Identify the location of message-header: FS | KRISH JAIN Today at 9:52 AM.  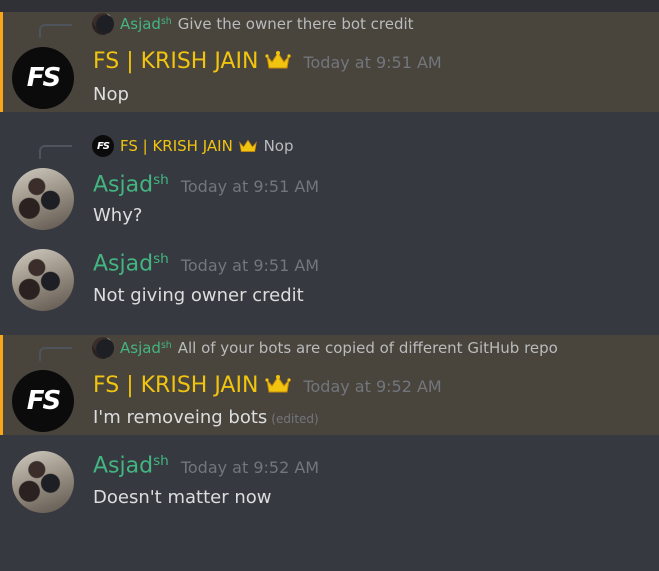
(267, 385).